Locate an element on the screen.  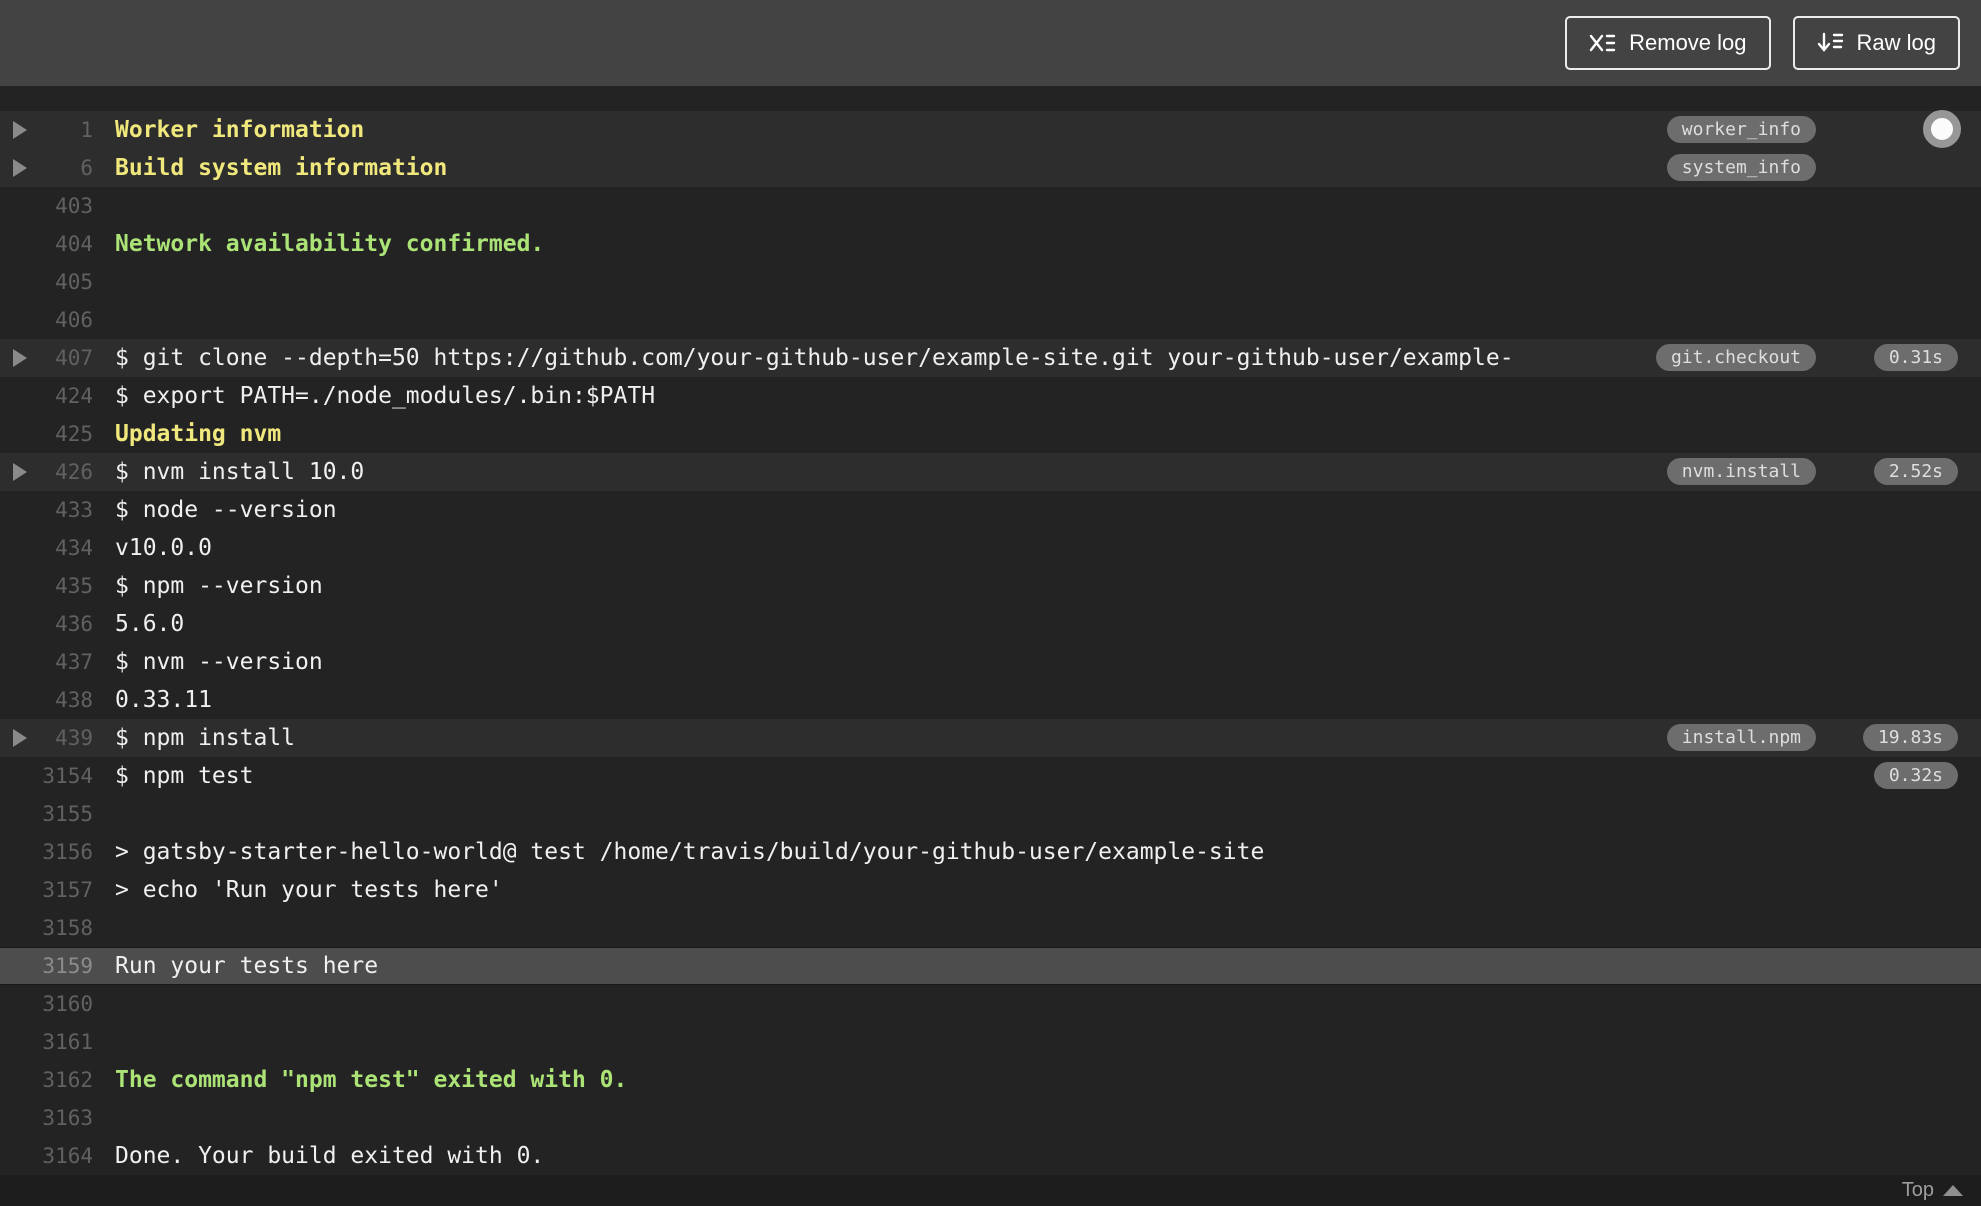
line-number: 3163 is located at coordinates (64, 1118).